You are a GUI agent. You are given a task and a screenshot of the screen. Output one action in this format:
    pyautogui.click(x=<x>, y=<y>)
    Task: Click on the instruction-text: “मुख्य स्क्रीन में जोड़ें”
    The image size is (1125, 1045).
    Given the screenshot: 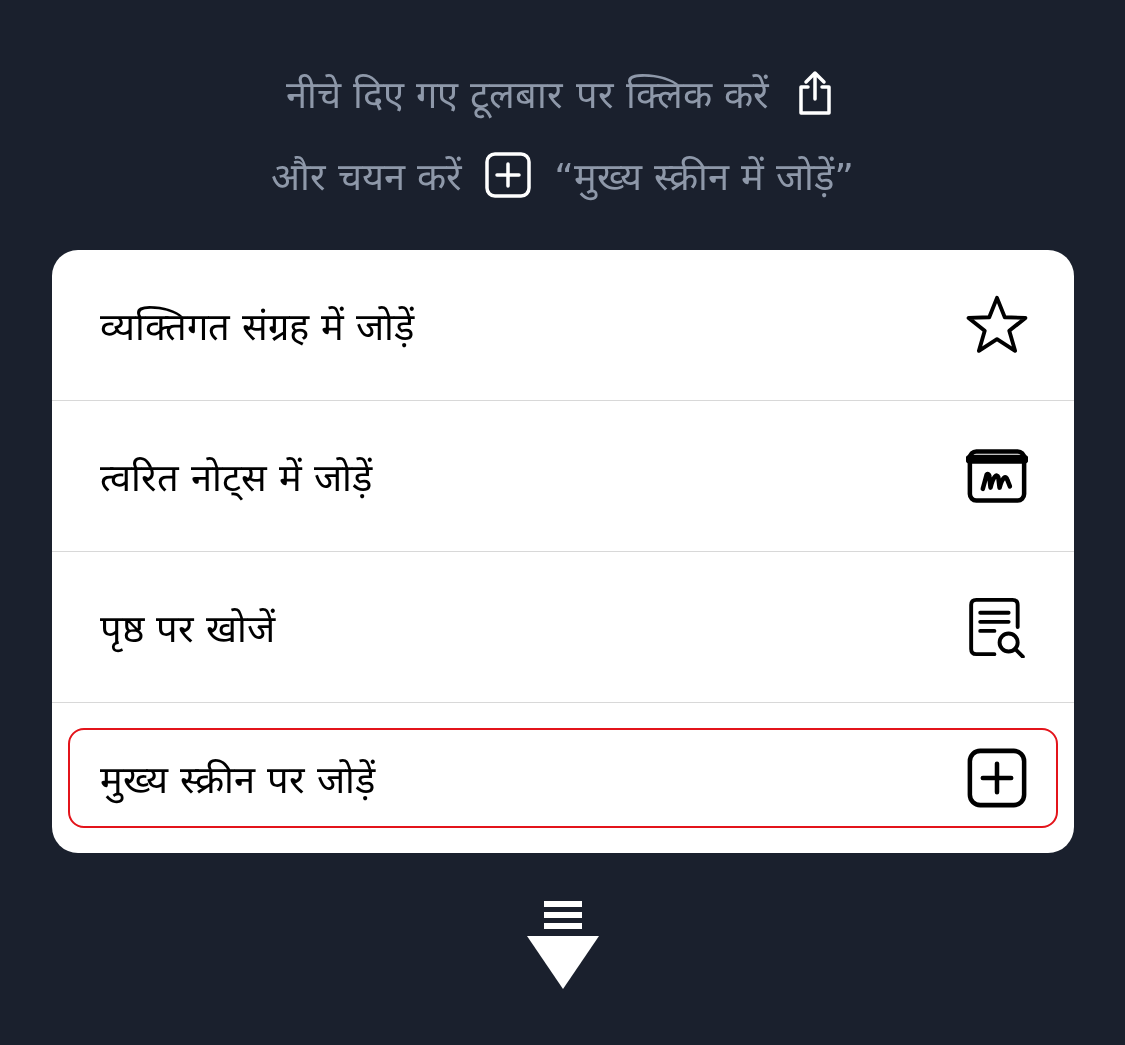 What is the action you would take?
    pyautogui.click(x=704, y=177)
    